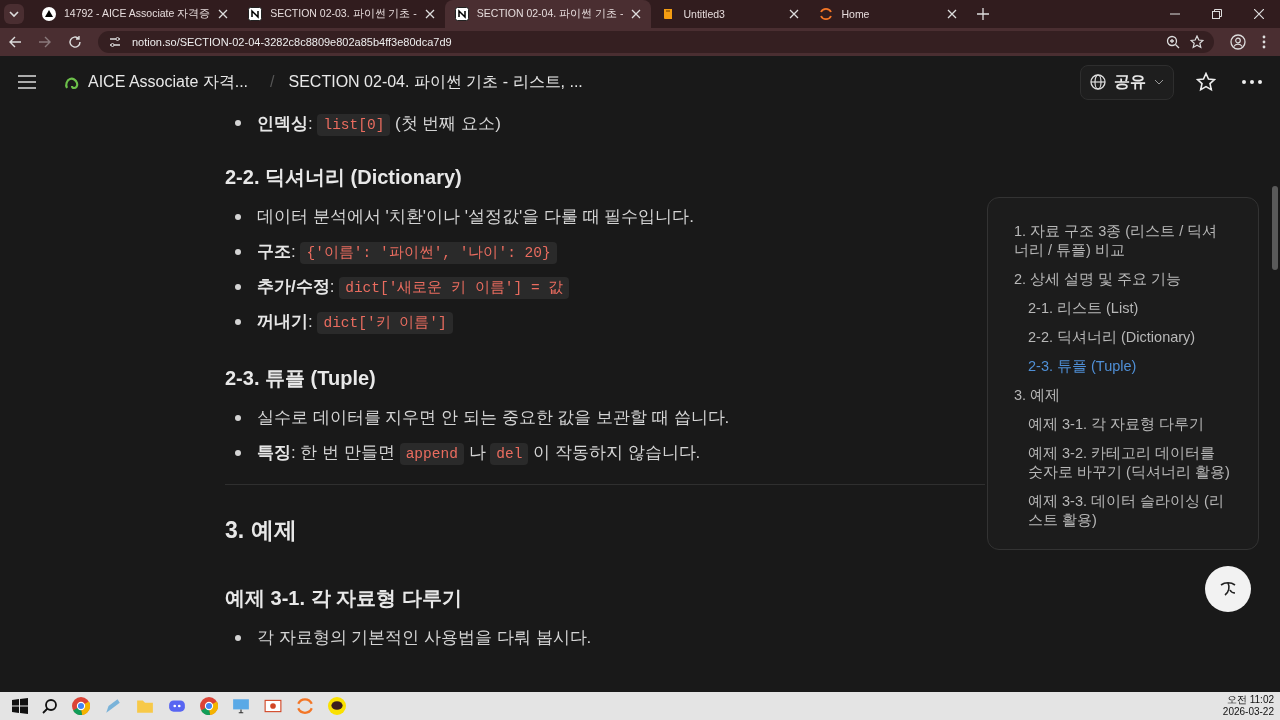  Describe the element at coordinates (14, 14) in the screenshot. I see `tab-list-icon` at that location.